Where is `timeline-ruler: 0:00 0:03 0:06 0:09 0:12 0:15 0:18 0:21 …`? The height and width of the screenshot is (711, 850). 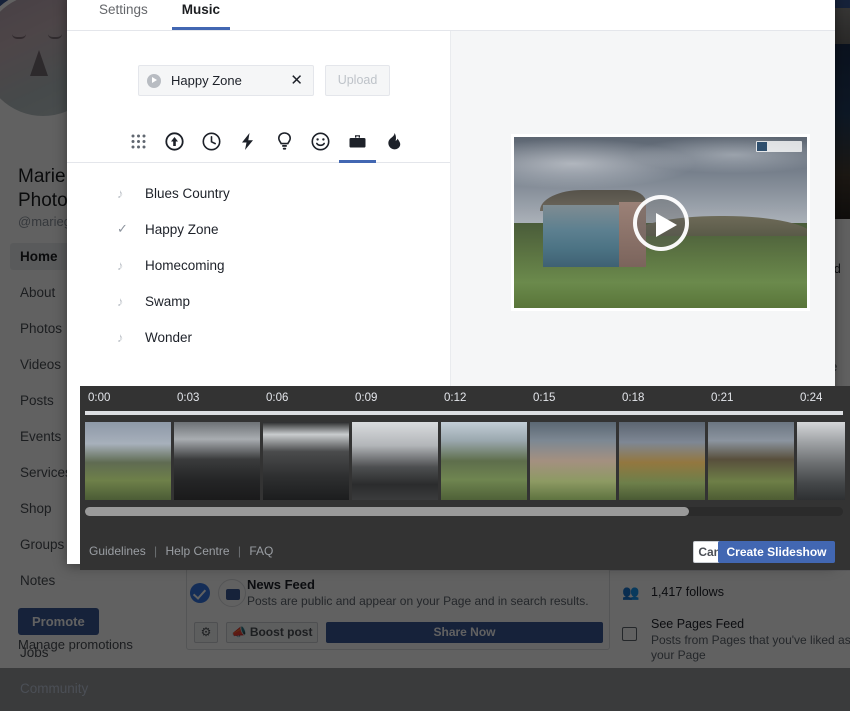
timeline-ruler: 0:00 0:03 0:06 0:09 0:12 0:15 0:18 0:21 … is located at coordinates (465, 400).